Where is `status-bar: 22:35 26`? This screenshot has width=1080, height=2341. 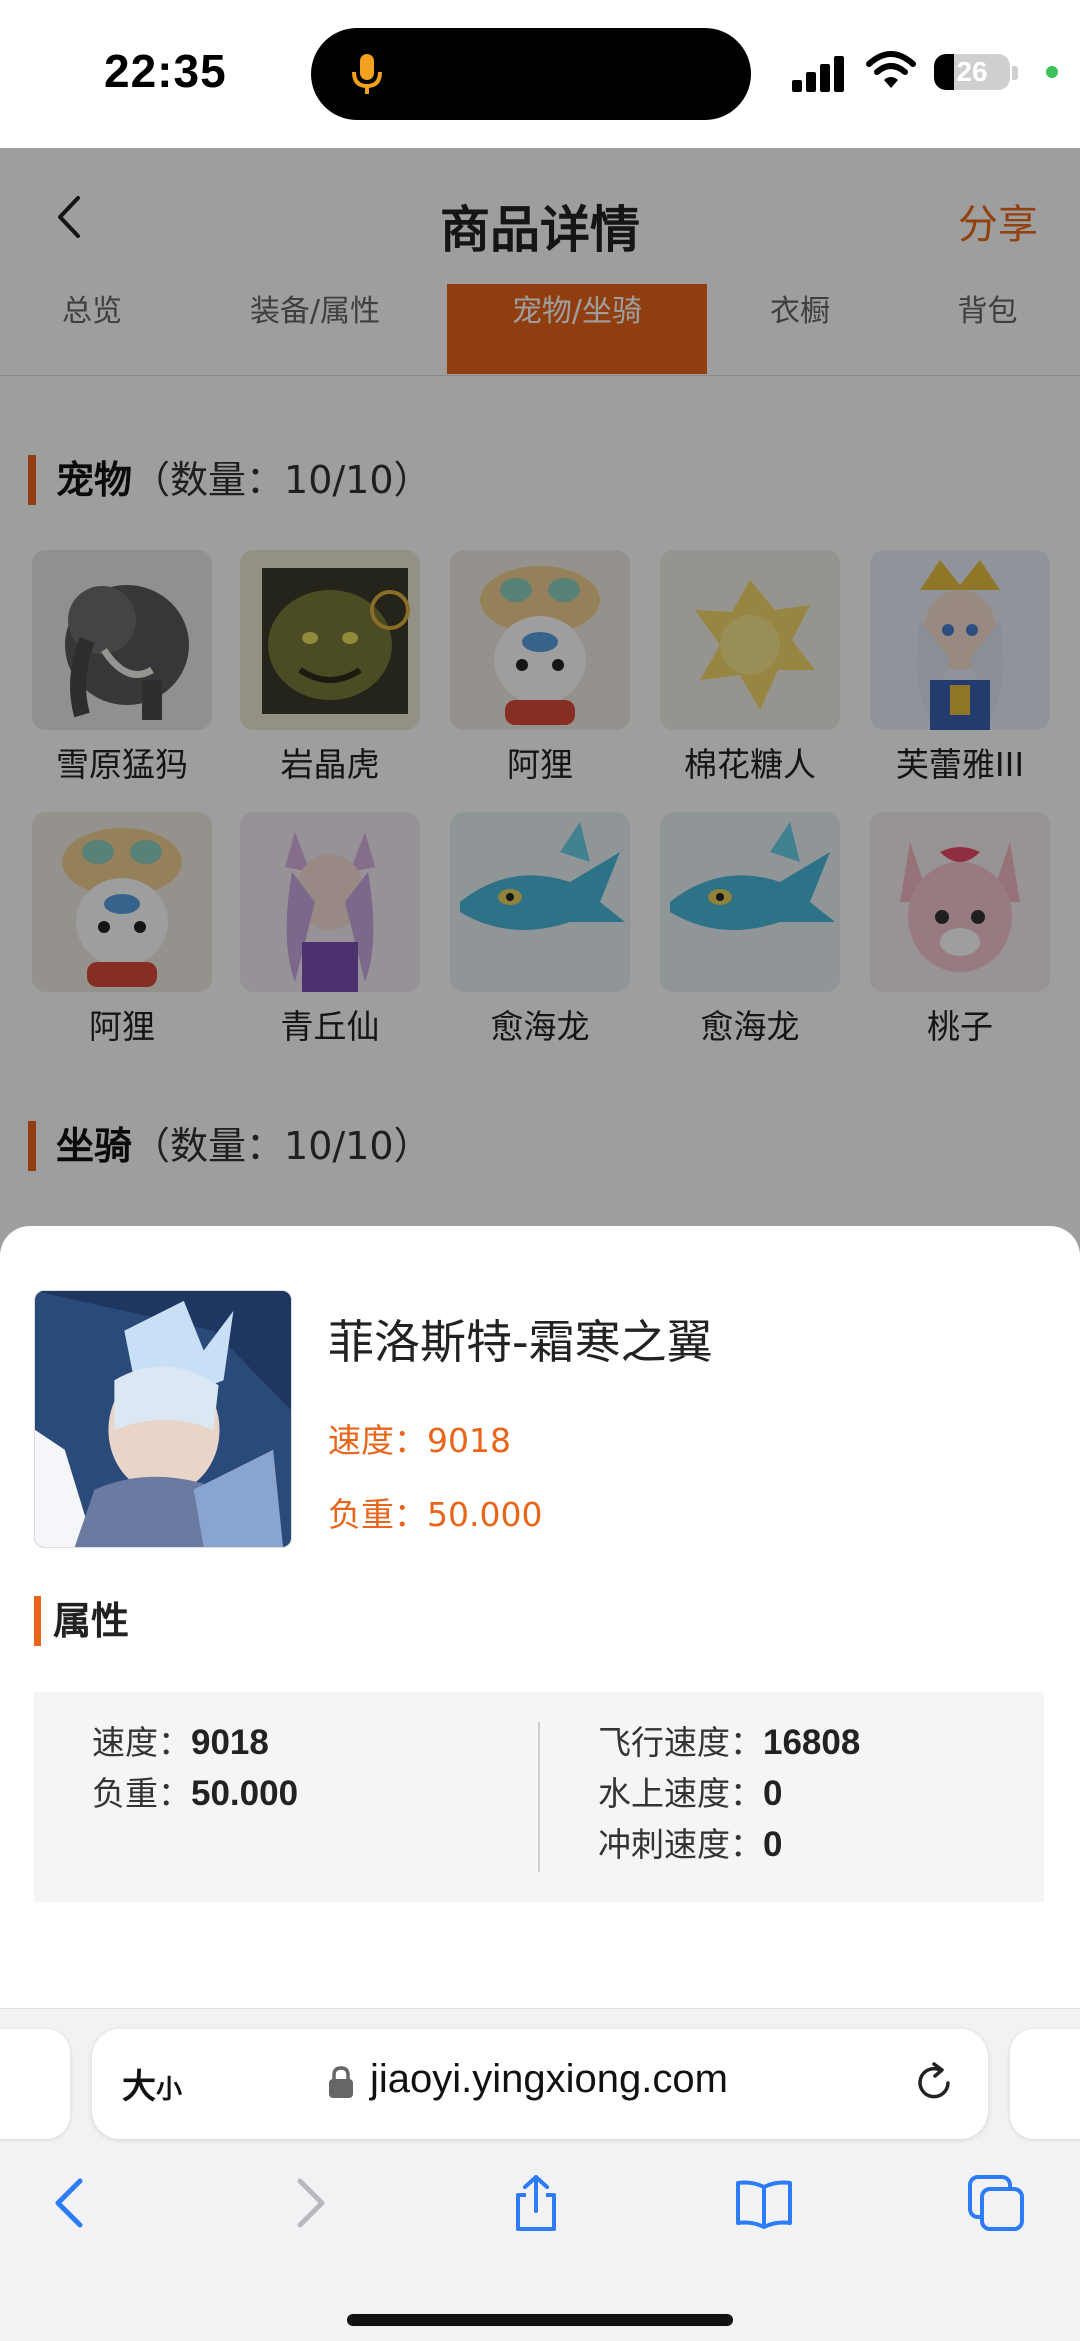 status-bar: 22:35 26 is located at coordinates (540, 74).